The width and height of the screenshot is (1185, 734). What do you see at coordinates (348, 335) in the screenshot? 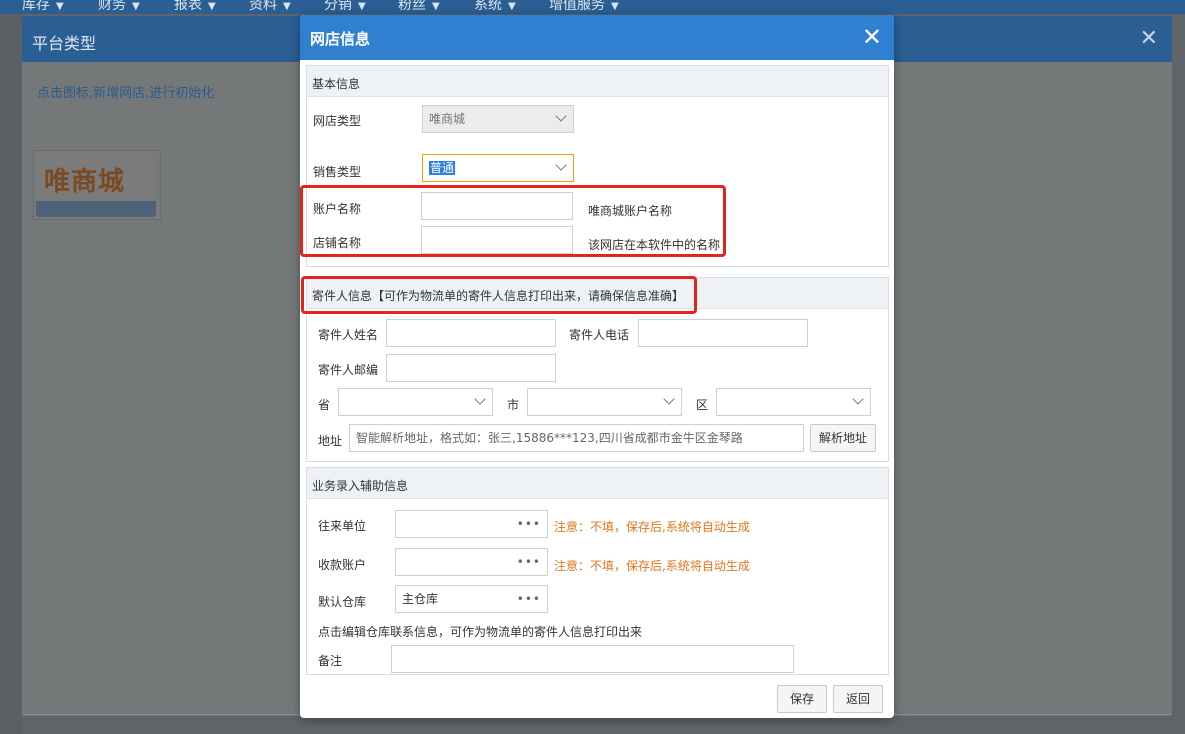
I see `sender-name-label: 寄件人姓名` at bounding box center [348, 335].